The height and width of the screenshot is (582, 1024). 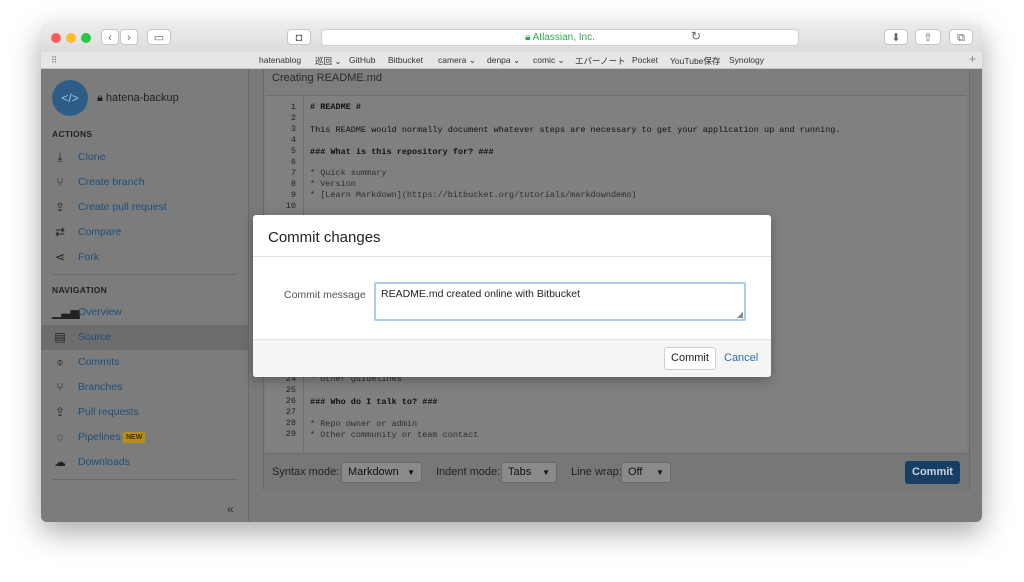 What do you see at coordinates (80, 290) in the screenshot?
I see `navigation-heading: NAVIGATION` at bounding box center [80, 290].